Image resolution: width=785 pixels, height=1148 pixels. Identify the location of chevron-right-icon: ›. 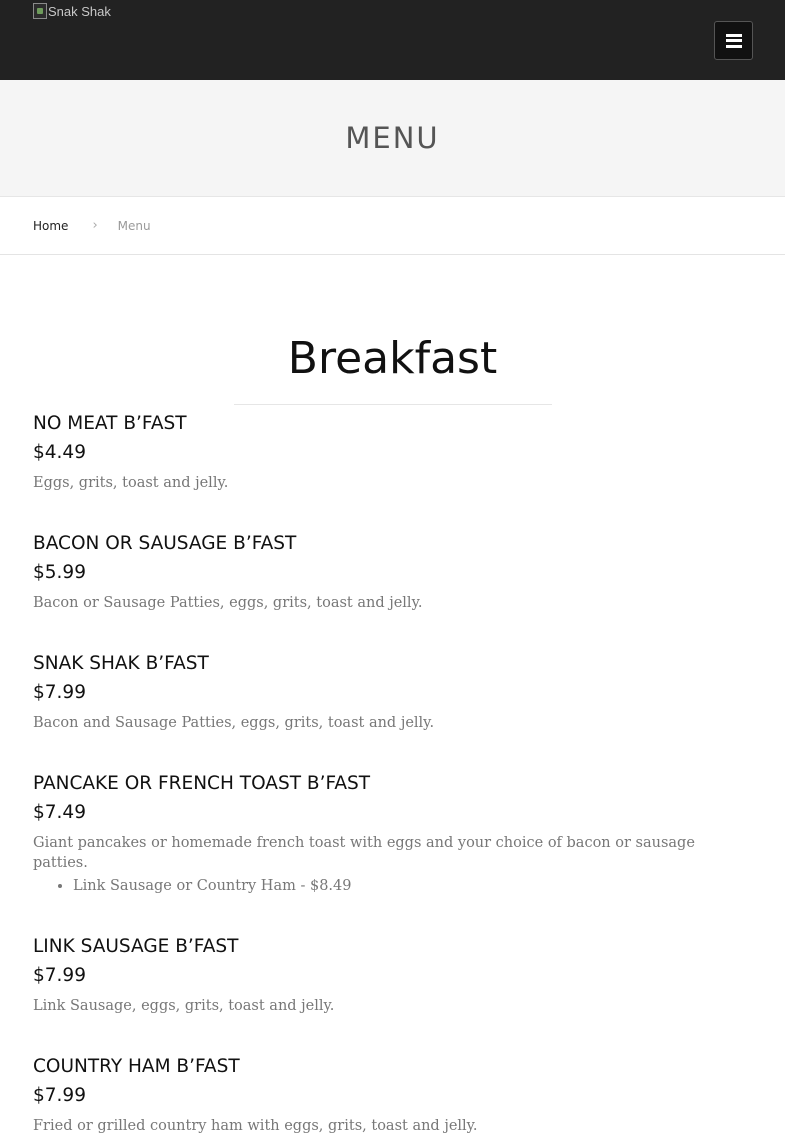
(95, 225).